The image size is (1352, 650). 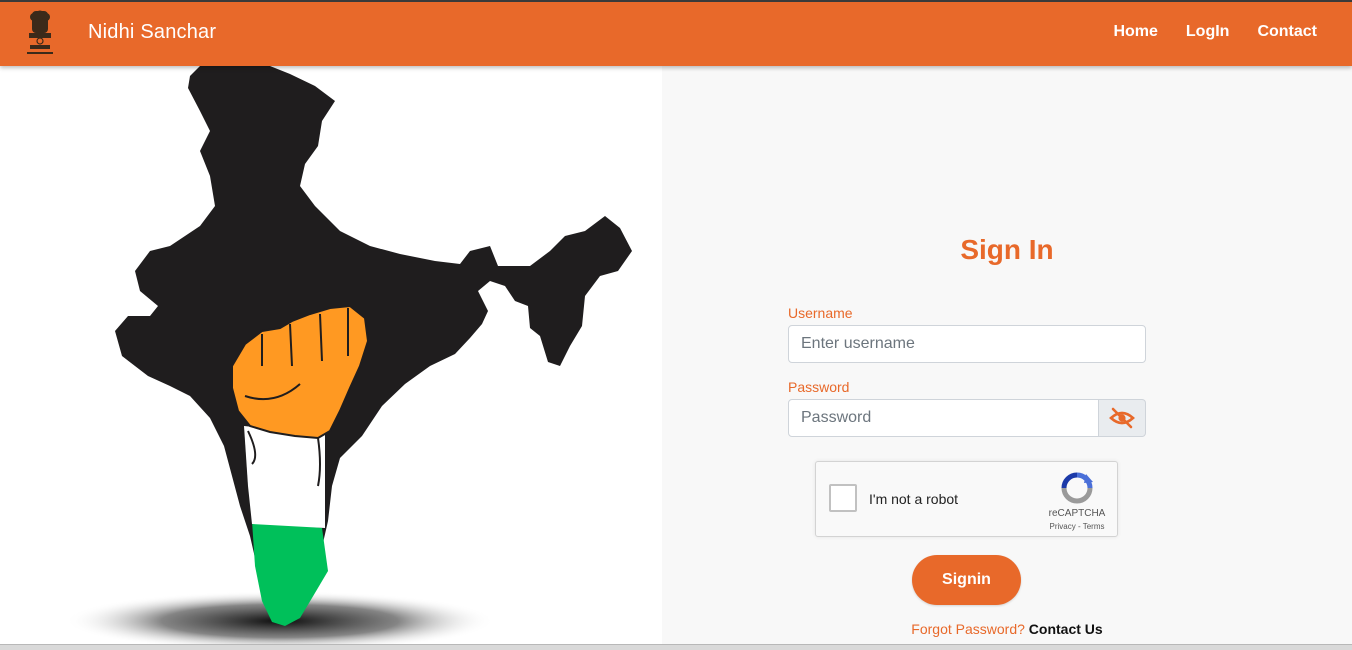 I want to click on national-emblem-logo, so click(x=40, y=32).